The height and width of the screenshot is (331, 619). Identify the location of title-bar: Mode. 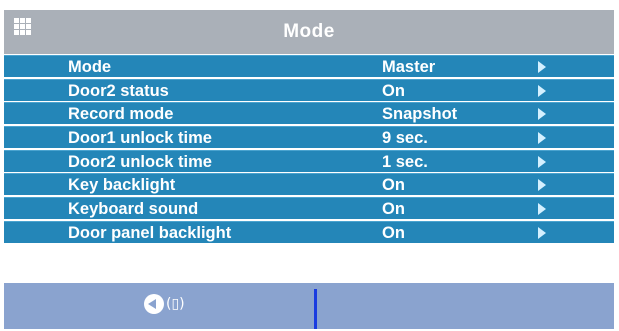
(309, 32).